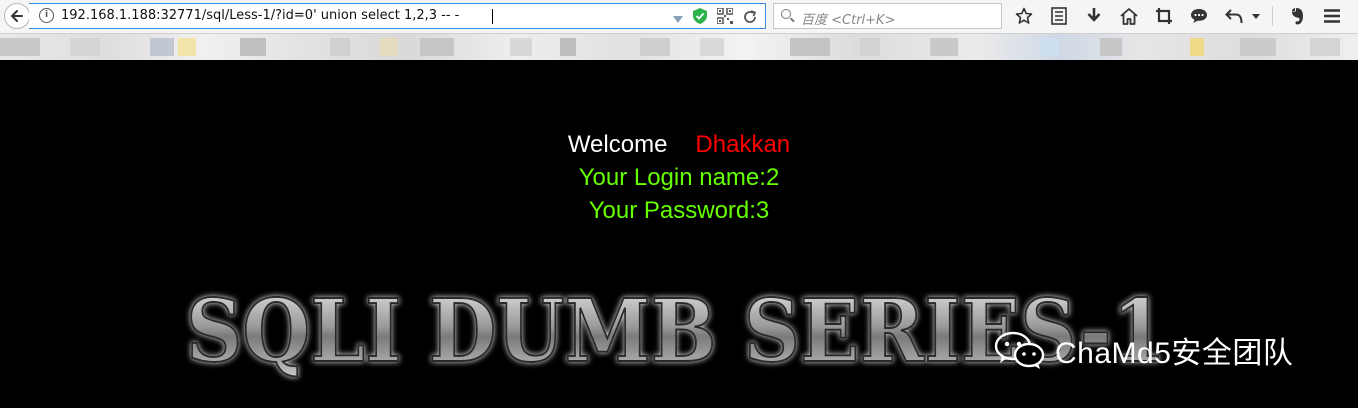  I want to click on screenshot-icon, so click(1164, 16).